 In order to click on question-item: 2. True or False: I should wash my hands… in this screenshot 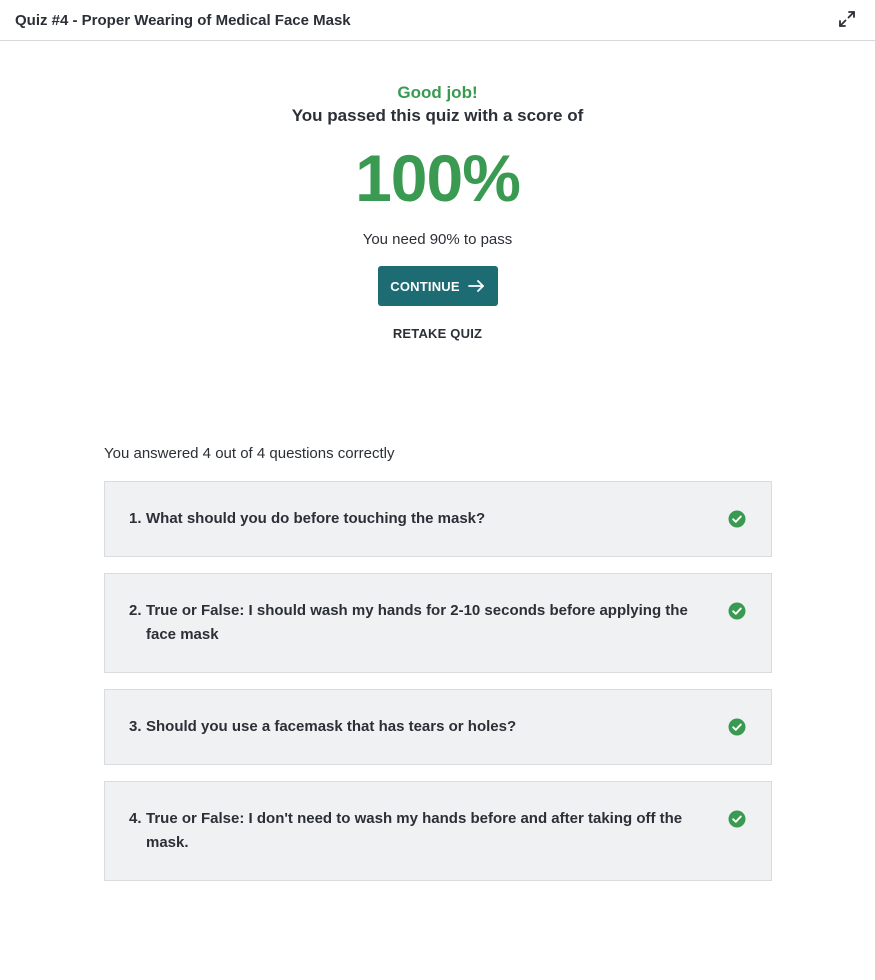, I will do `click(438, 623)`.